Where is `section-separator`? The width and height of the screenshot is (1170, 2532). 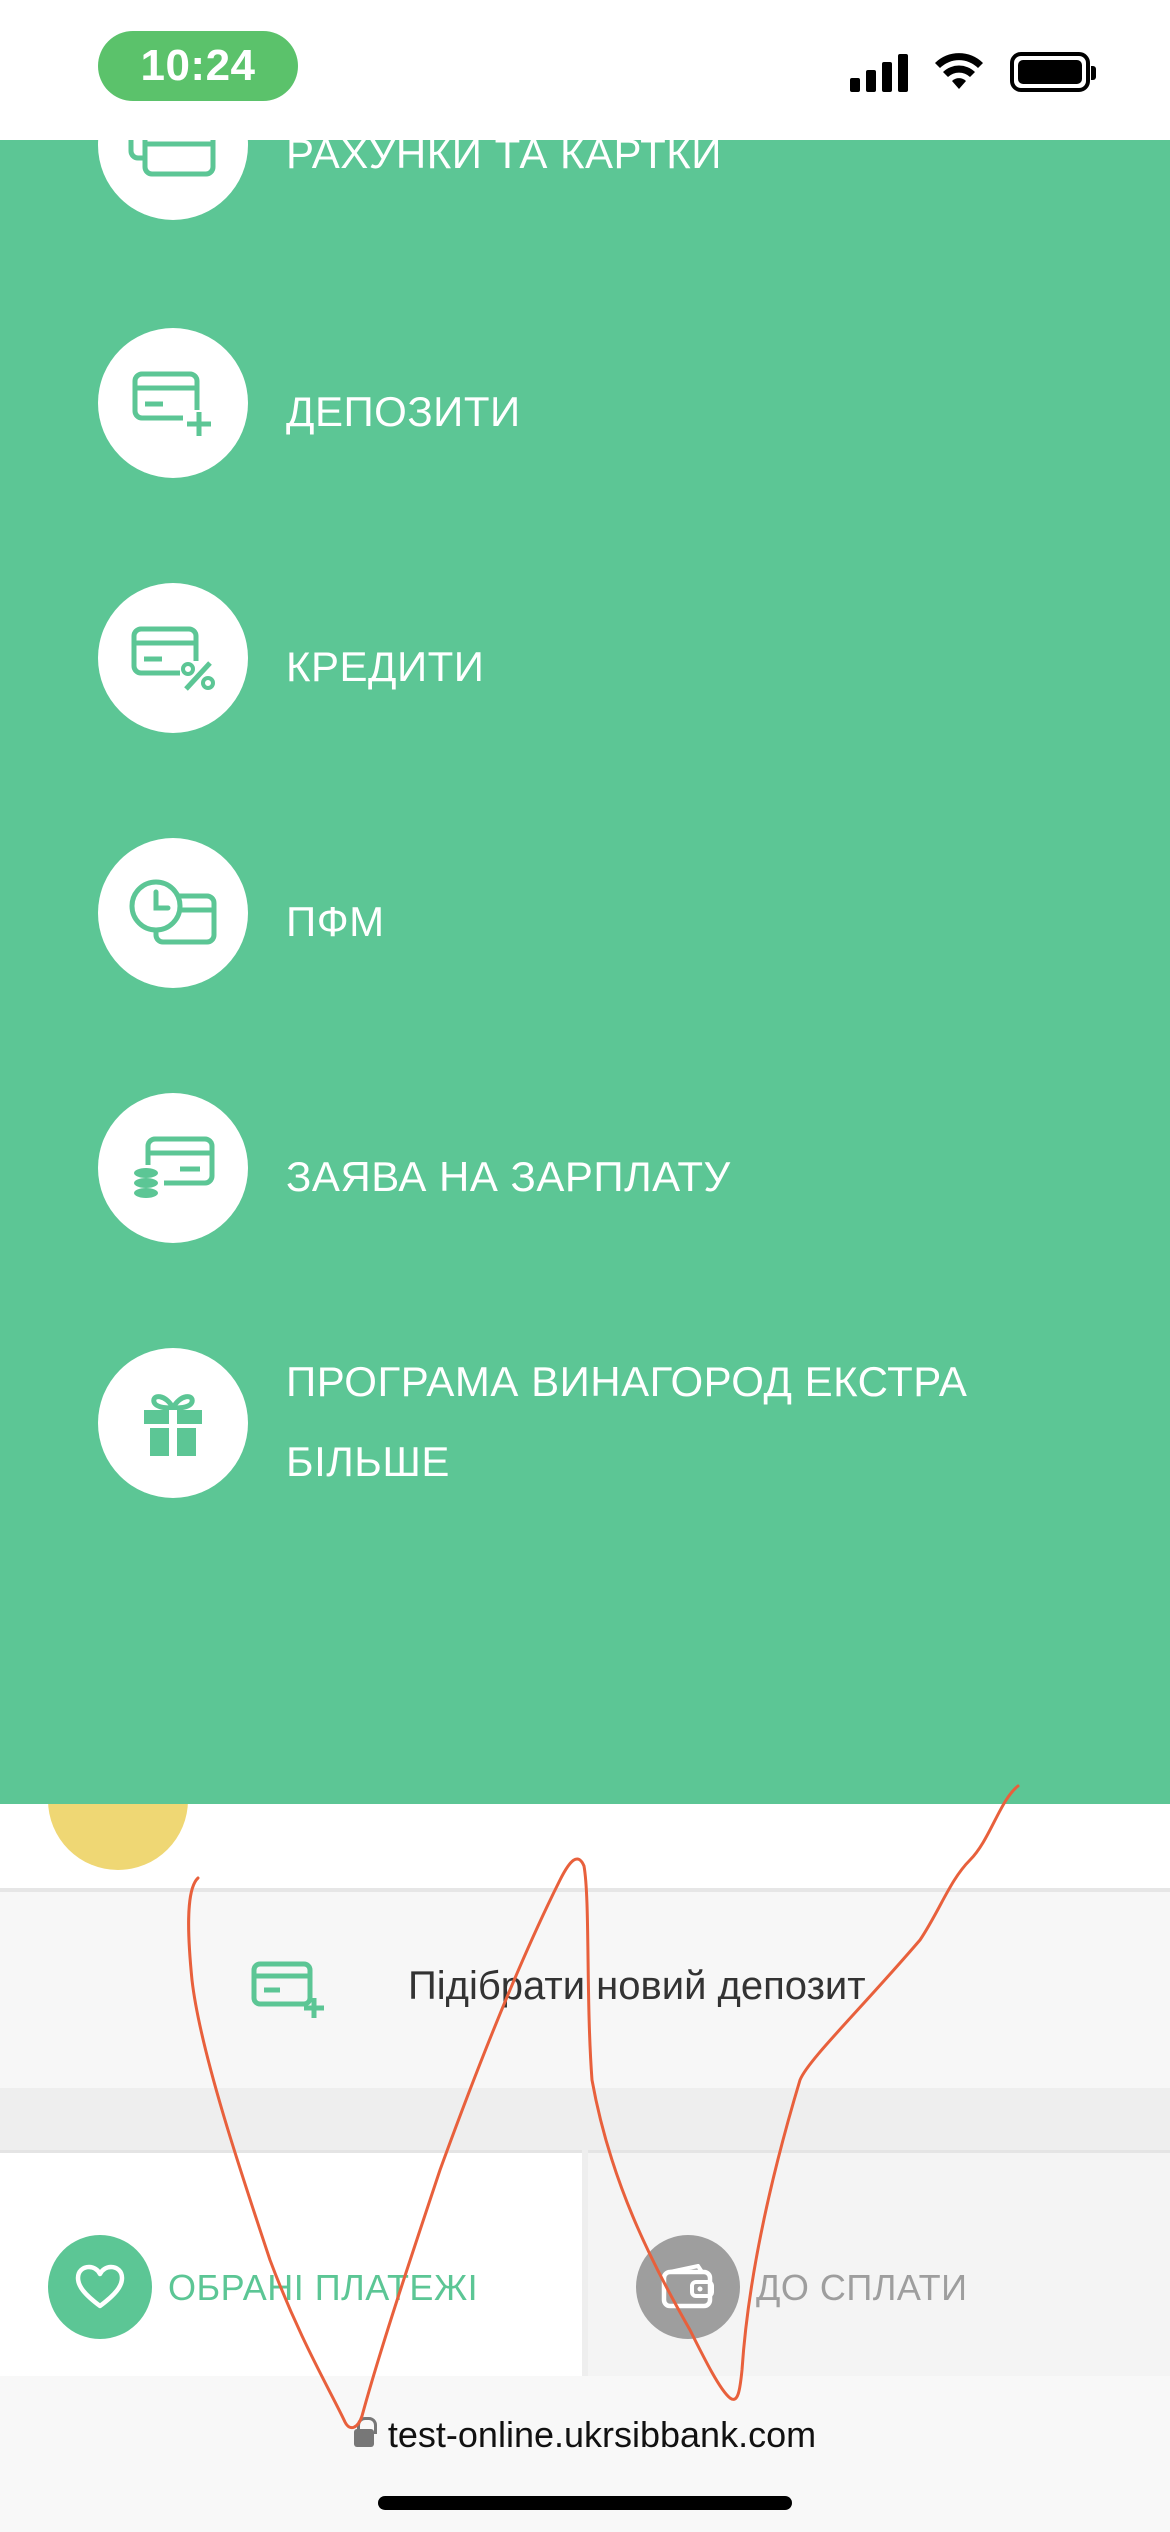 section-separator is located at coordinates (585, 2119).